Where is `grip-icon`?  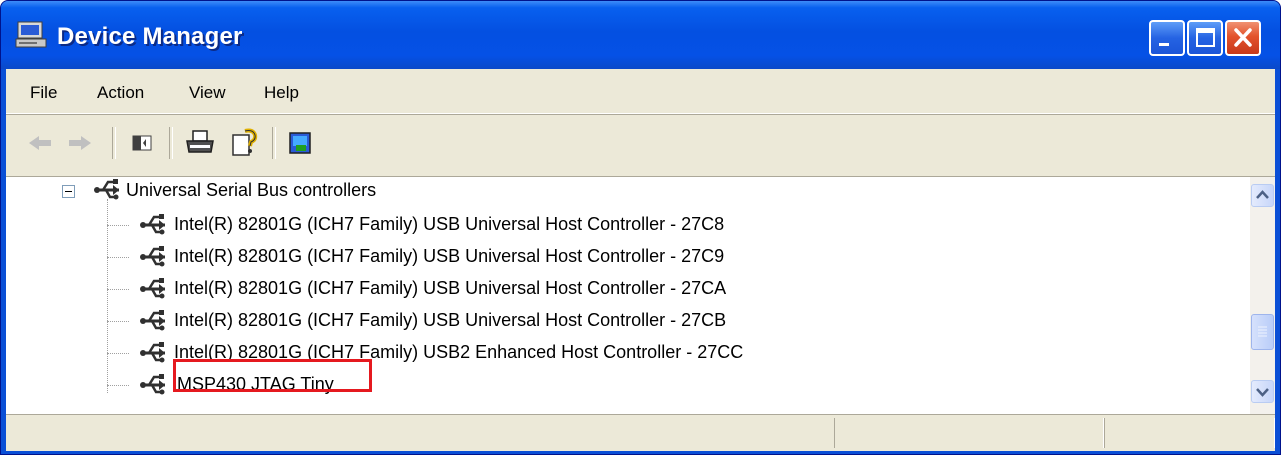
grip-icon is located at coordinates (1262, 331).